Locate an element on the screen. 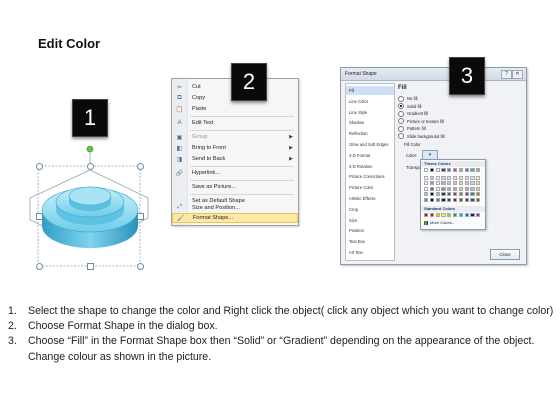  nav-item-line-color: Line Color is located at coordinates (370, 101).